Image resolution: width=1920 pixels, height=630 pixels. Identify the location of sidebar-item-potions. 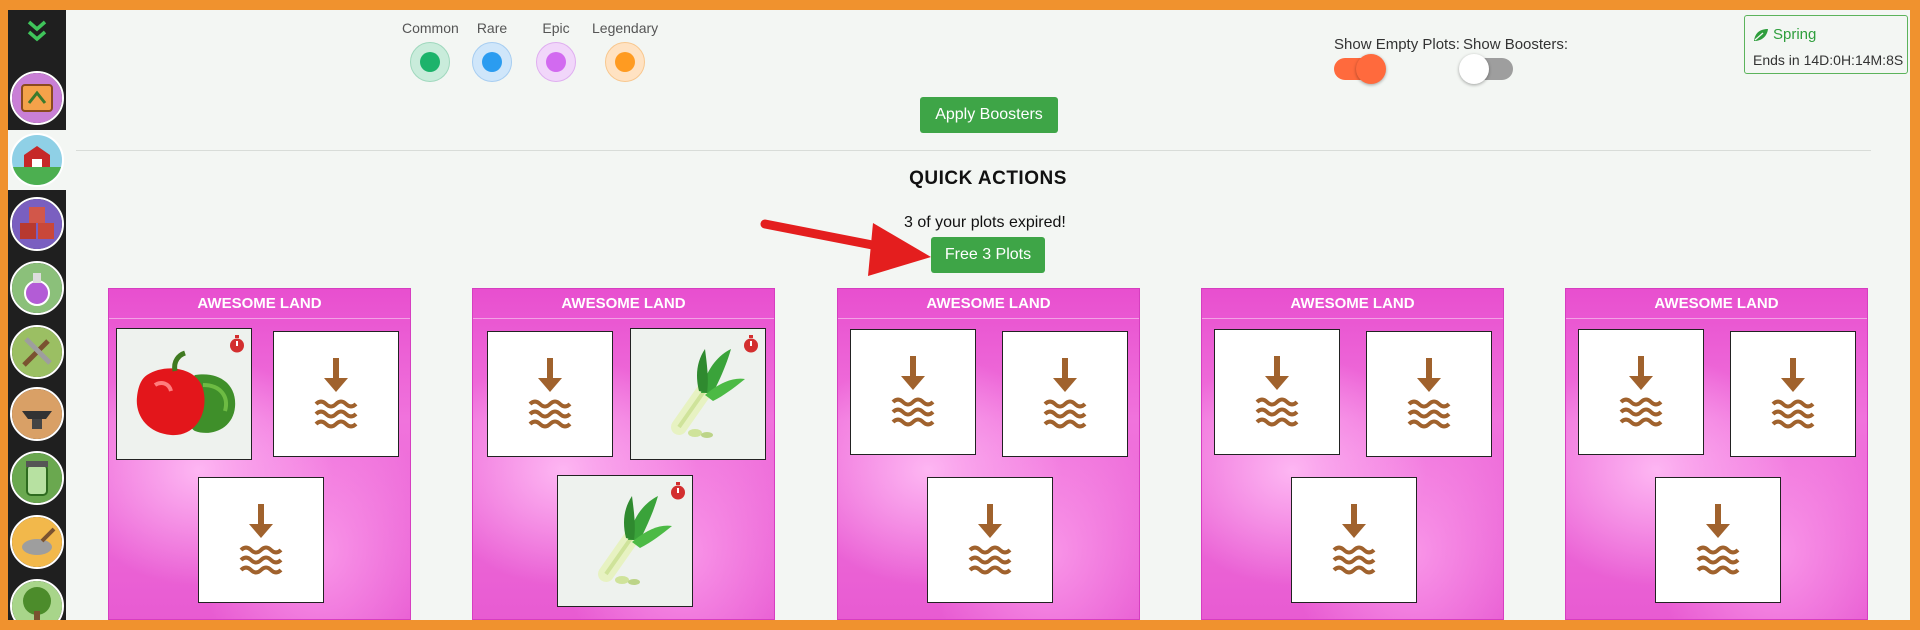
(37, 288).